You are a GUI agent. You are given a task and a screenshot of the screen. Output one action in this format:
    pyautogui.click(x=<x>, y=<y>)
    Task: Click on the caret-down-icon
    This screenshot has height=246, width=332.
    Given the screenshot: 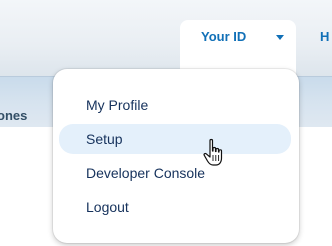 What is the action you would take?
    pyautogui.click(x=280, y=37)
    